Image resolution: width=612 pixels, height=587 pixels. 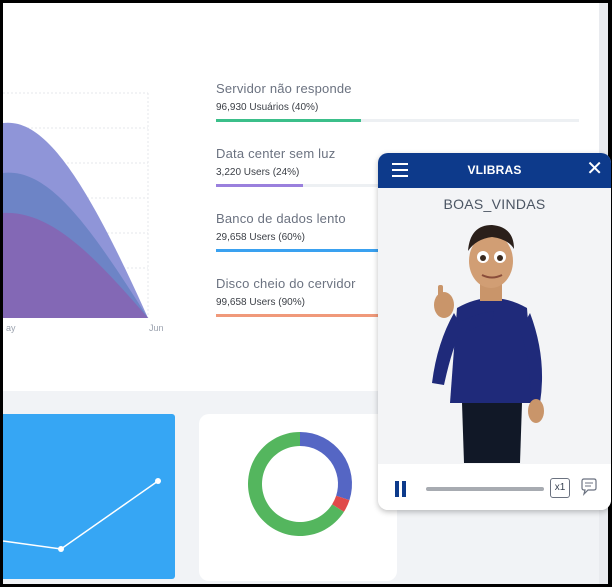 What do you see at coordinates (326, 466) in the screenshot?
I see `donut-slice` at bounding box center [326, 466].